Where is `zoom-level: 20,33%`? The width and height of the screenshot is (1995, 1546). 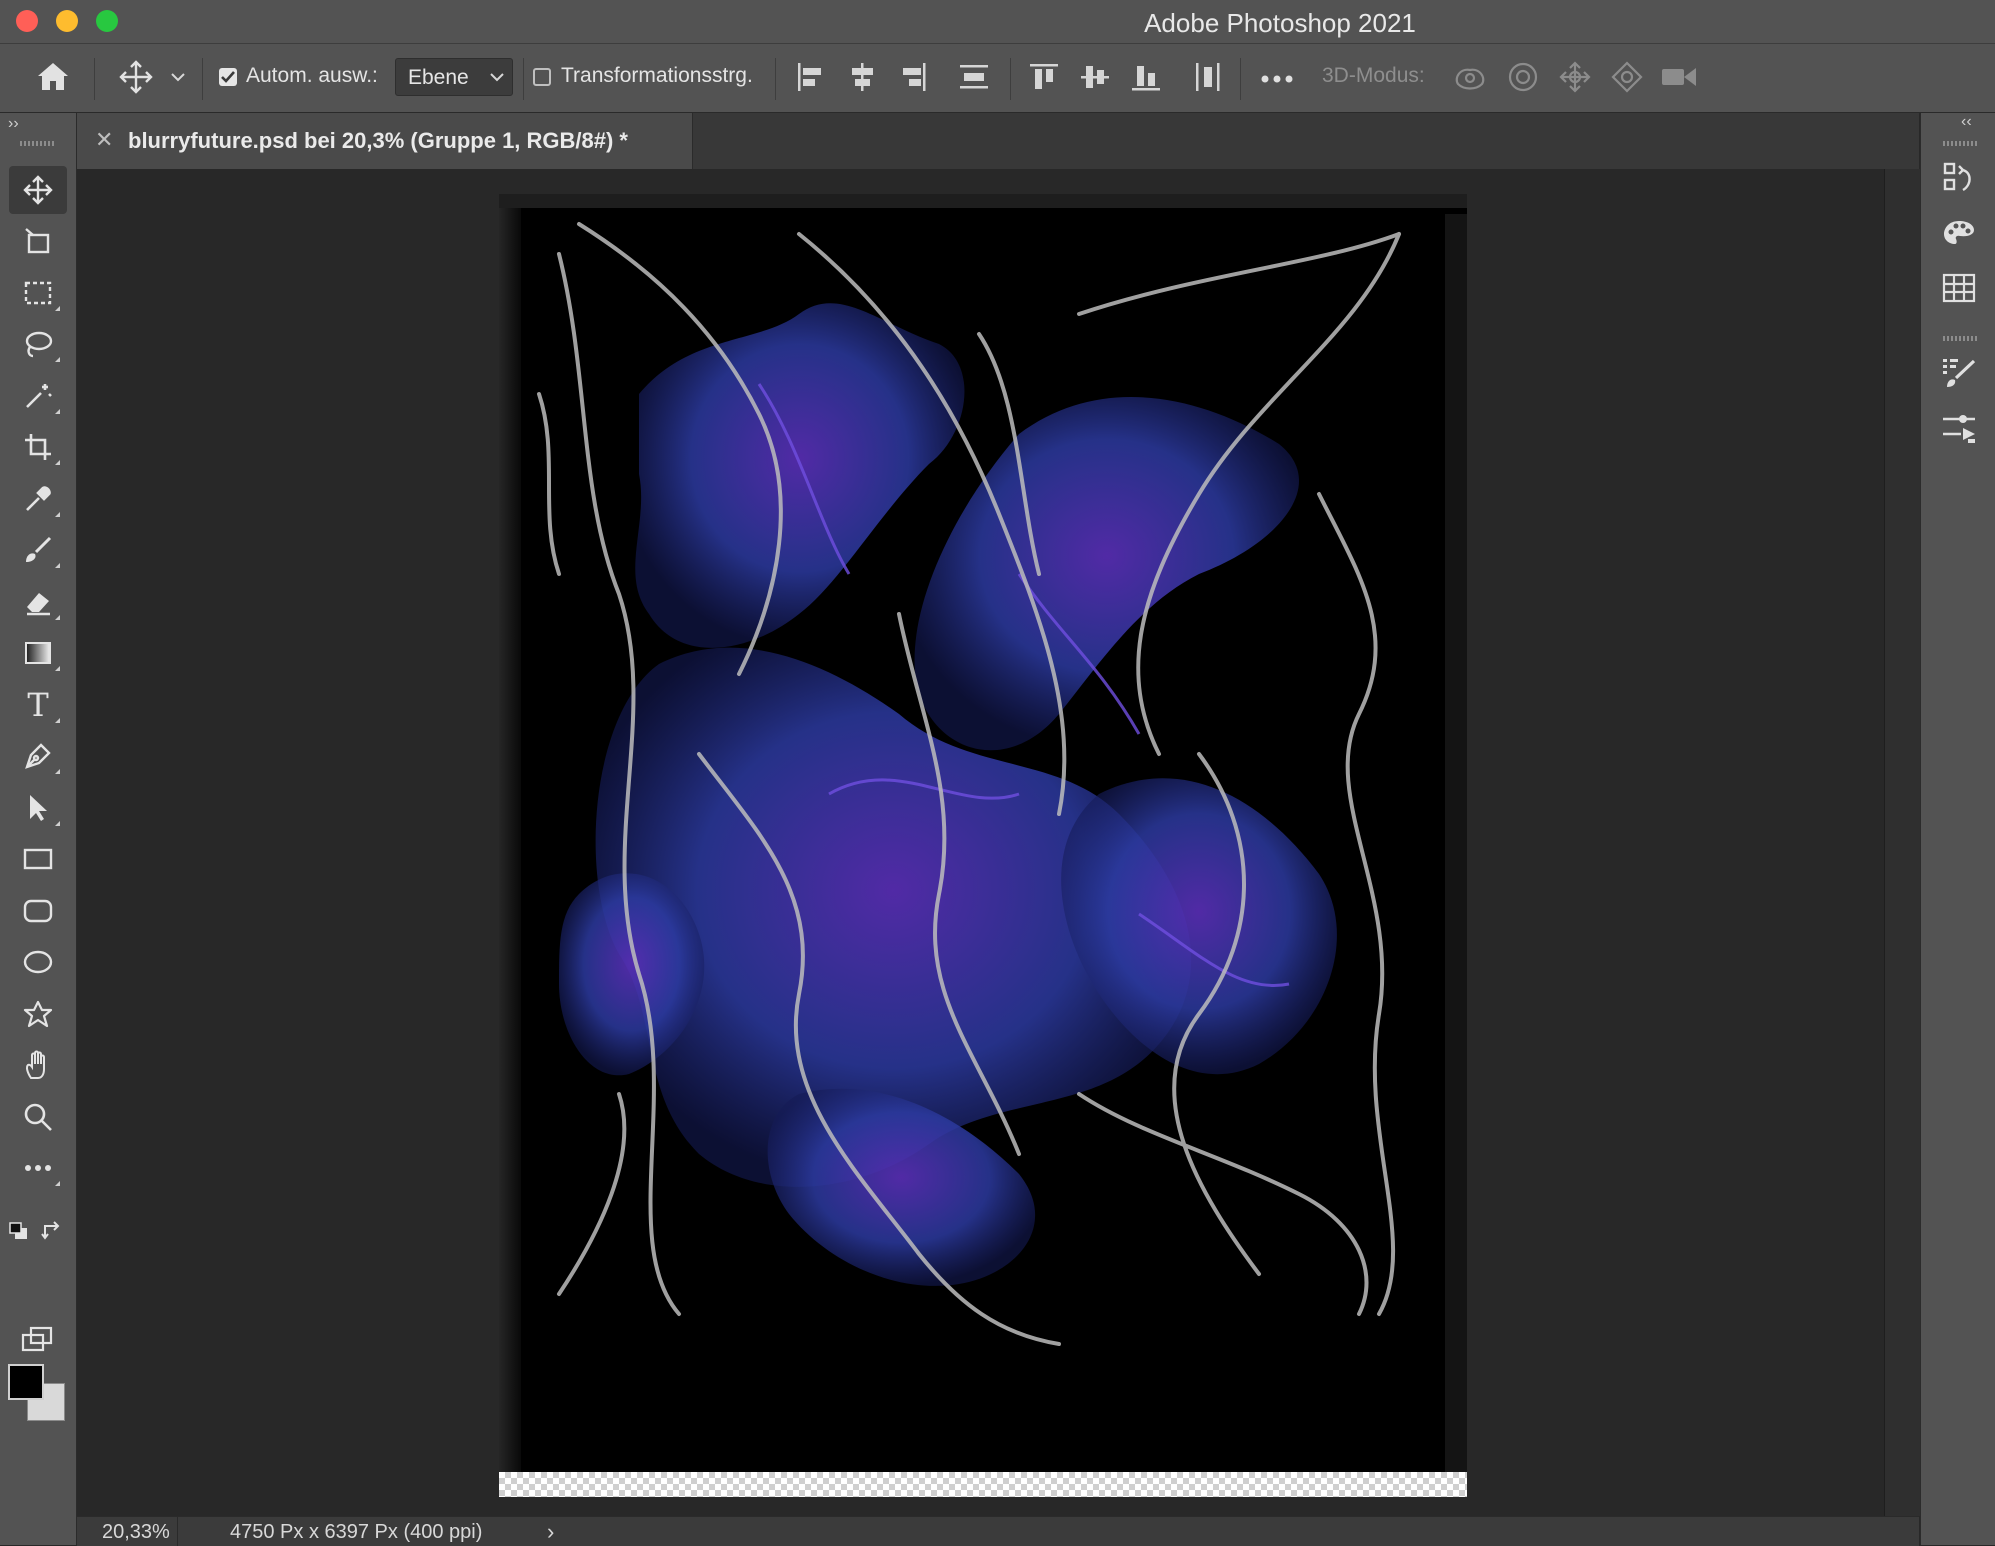
zoom-level: 20,33% is located at coordinates (136, 1532).